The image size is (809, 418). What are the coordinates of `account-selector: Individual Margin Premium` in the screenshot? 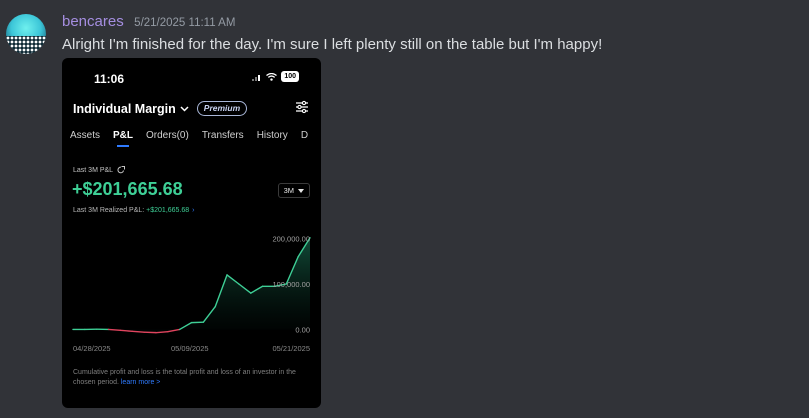 It's located at (160, 108).